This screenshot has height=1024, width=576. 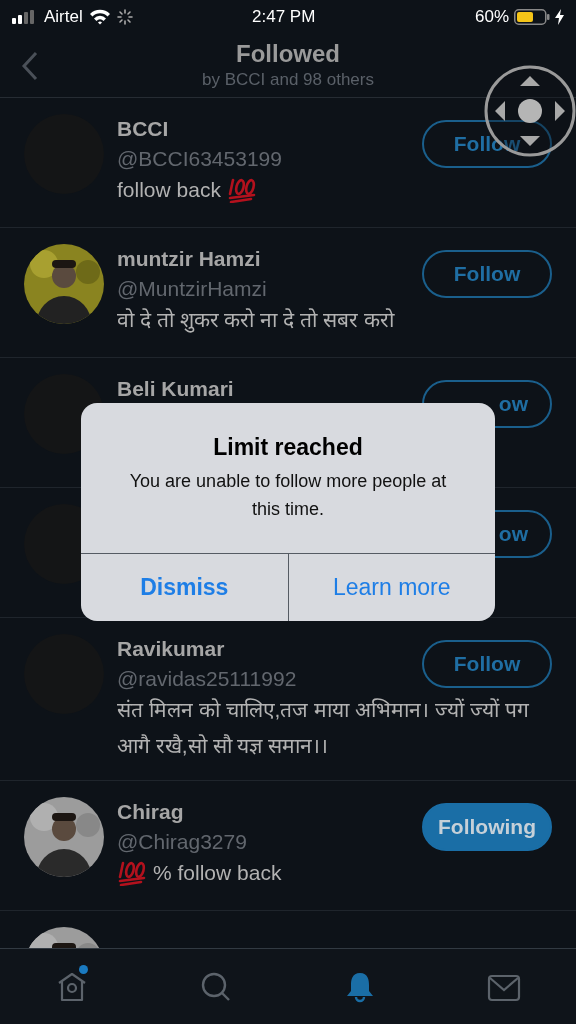 I want to click on carrier-name: Airtel, so click(x=63, y=16).